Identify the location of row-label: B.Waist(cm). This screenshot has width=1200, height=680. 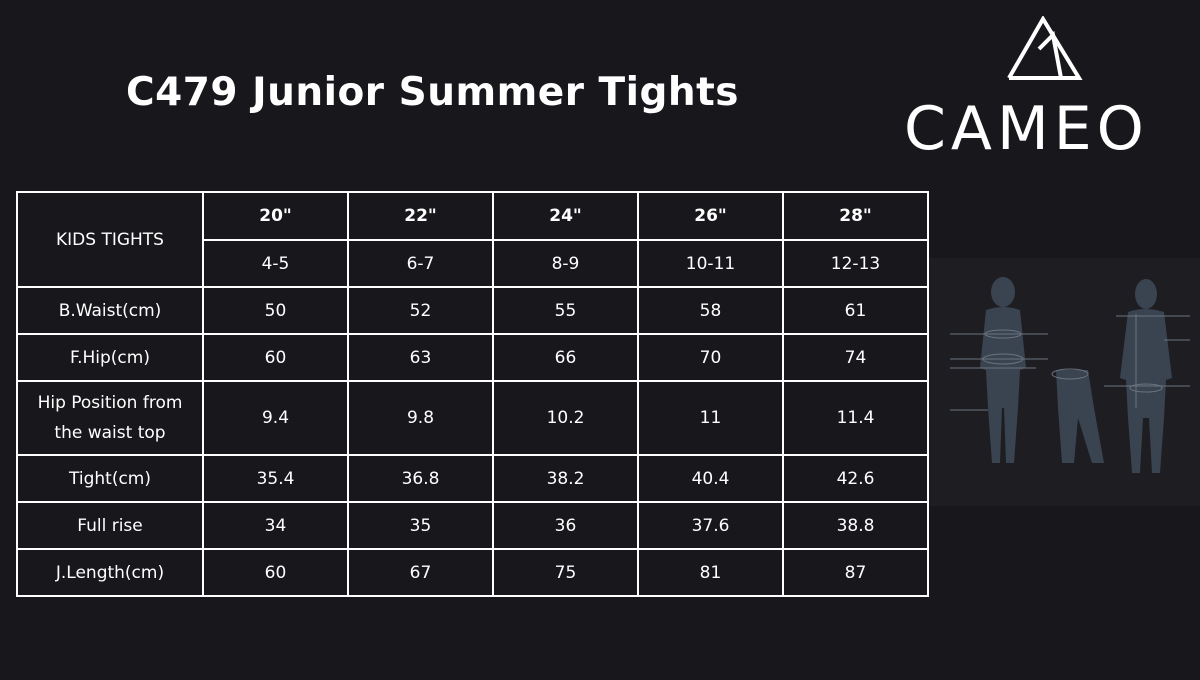
(110, 310).